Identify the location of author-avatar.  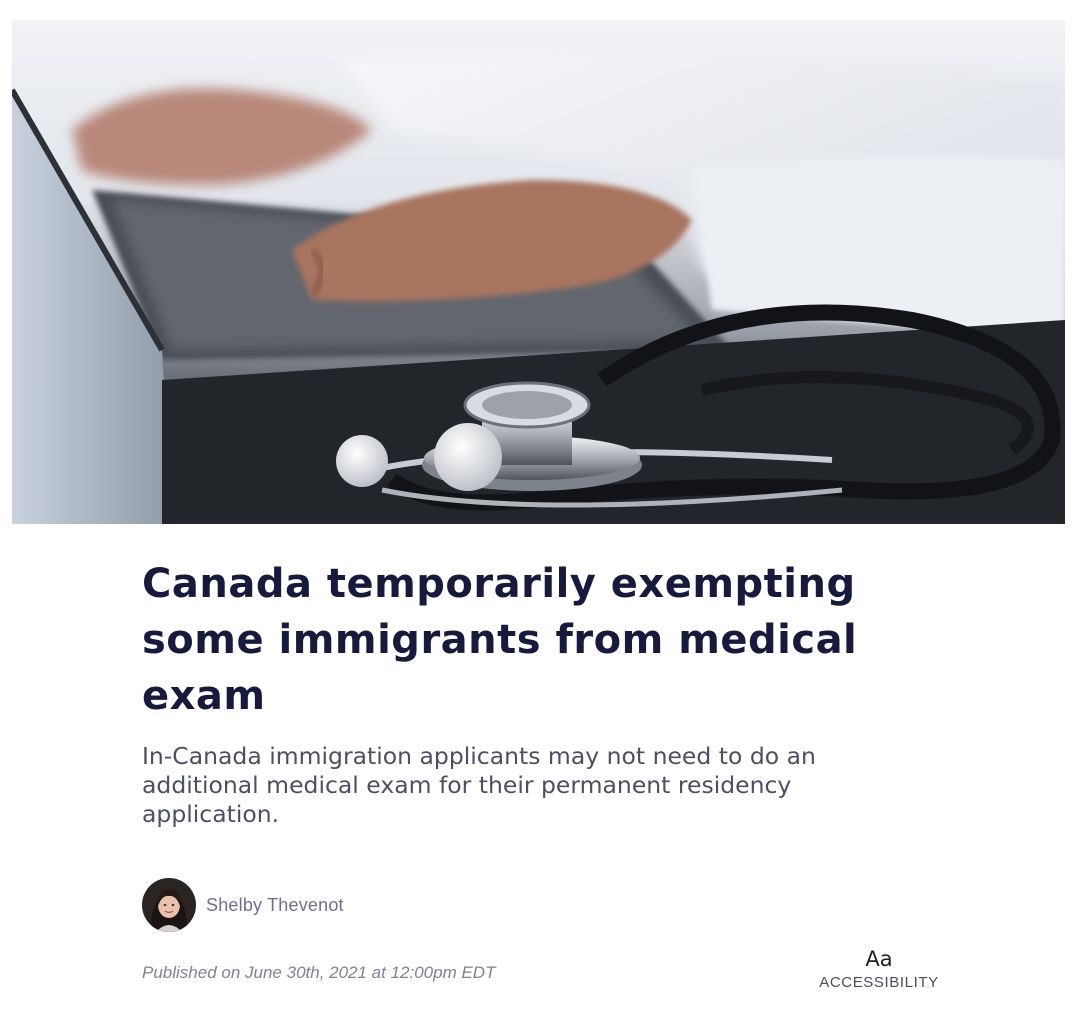
(169, 905).